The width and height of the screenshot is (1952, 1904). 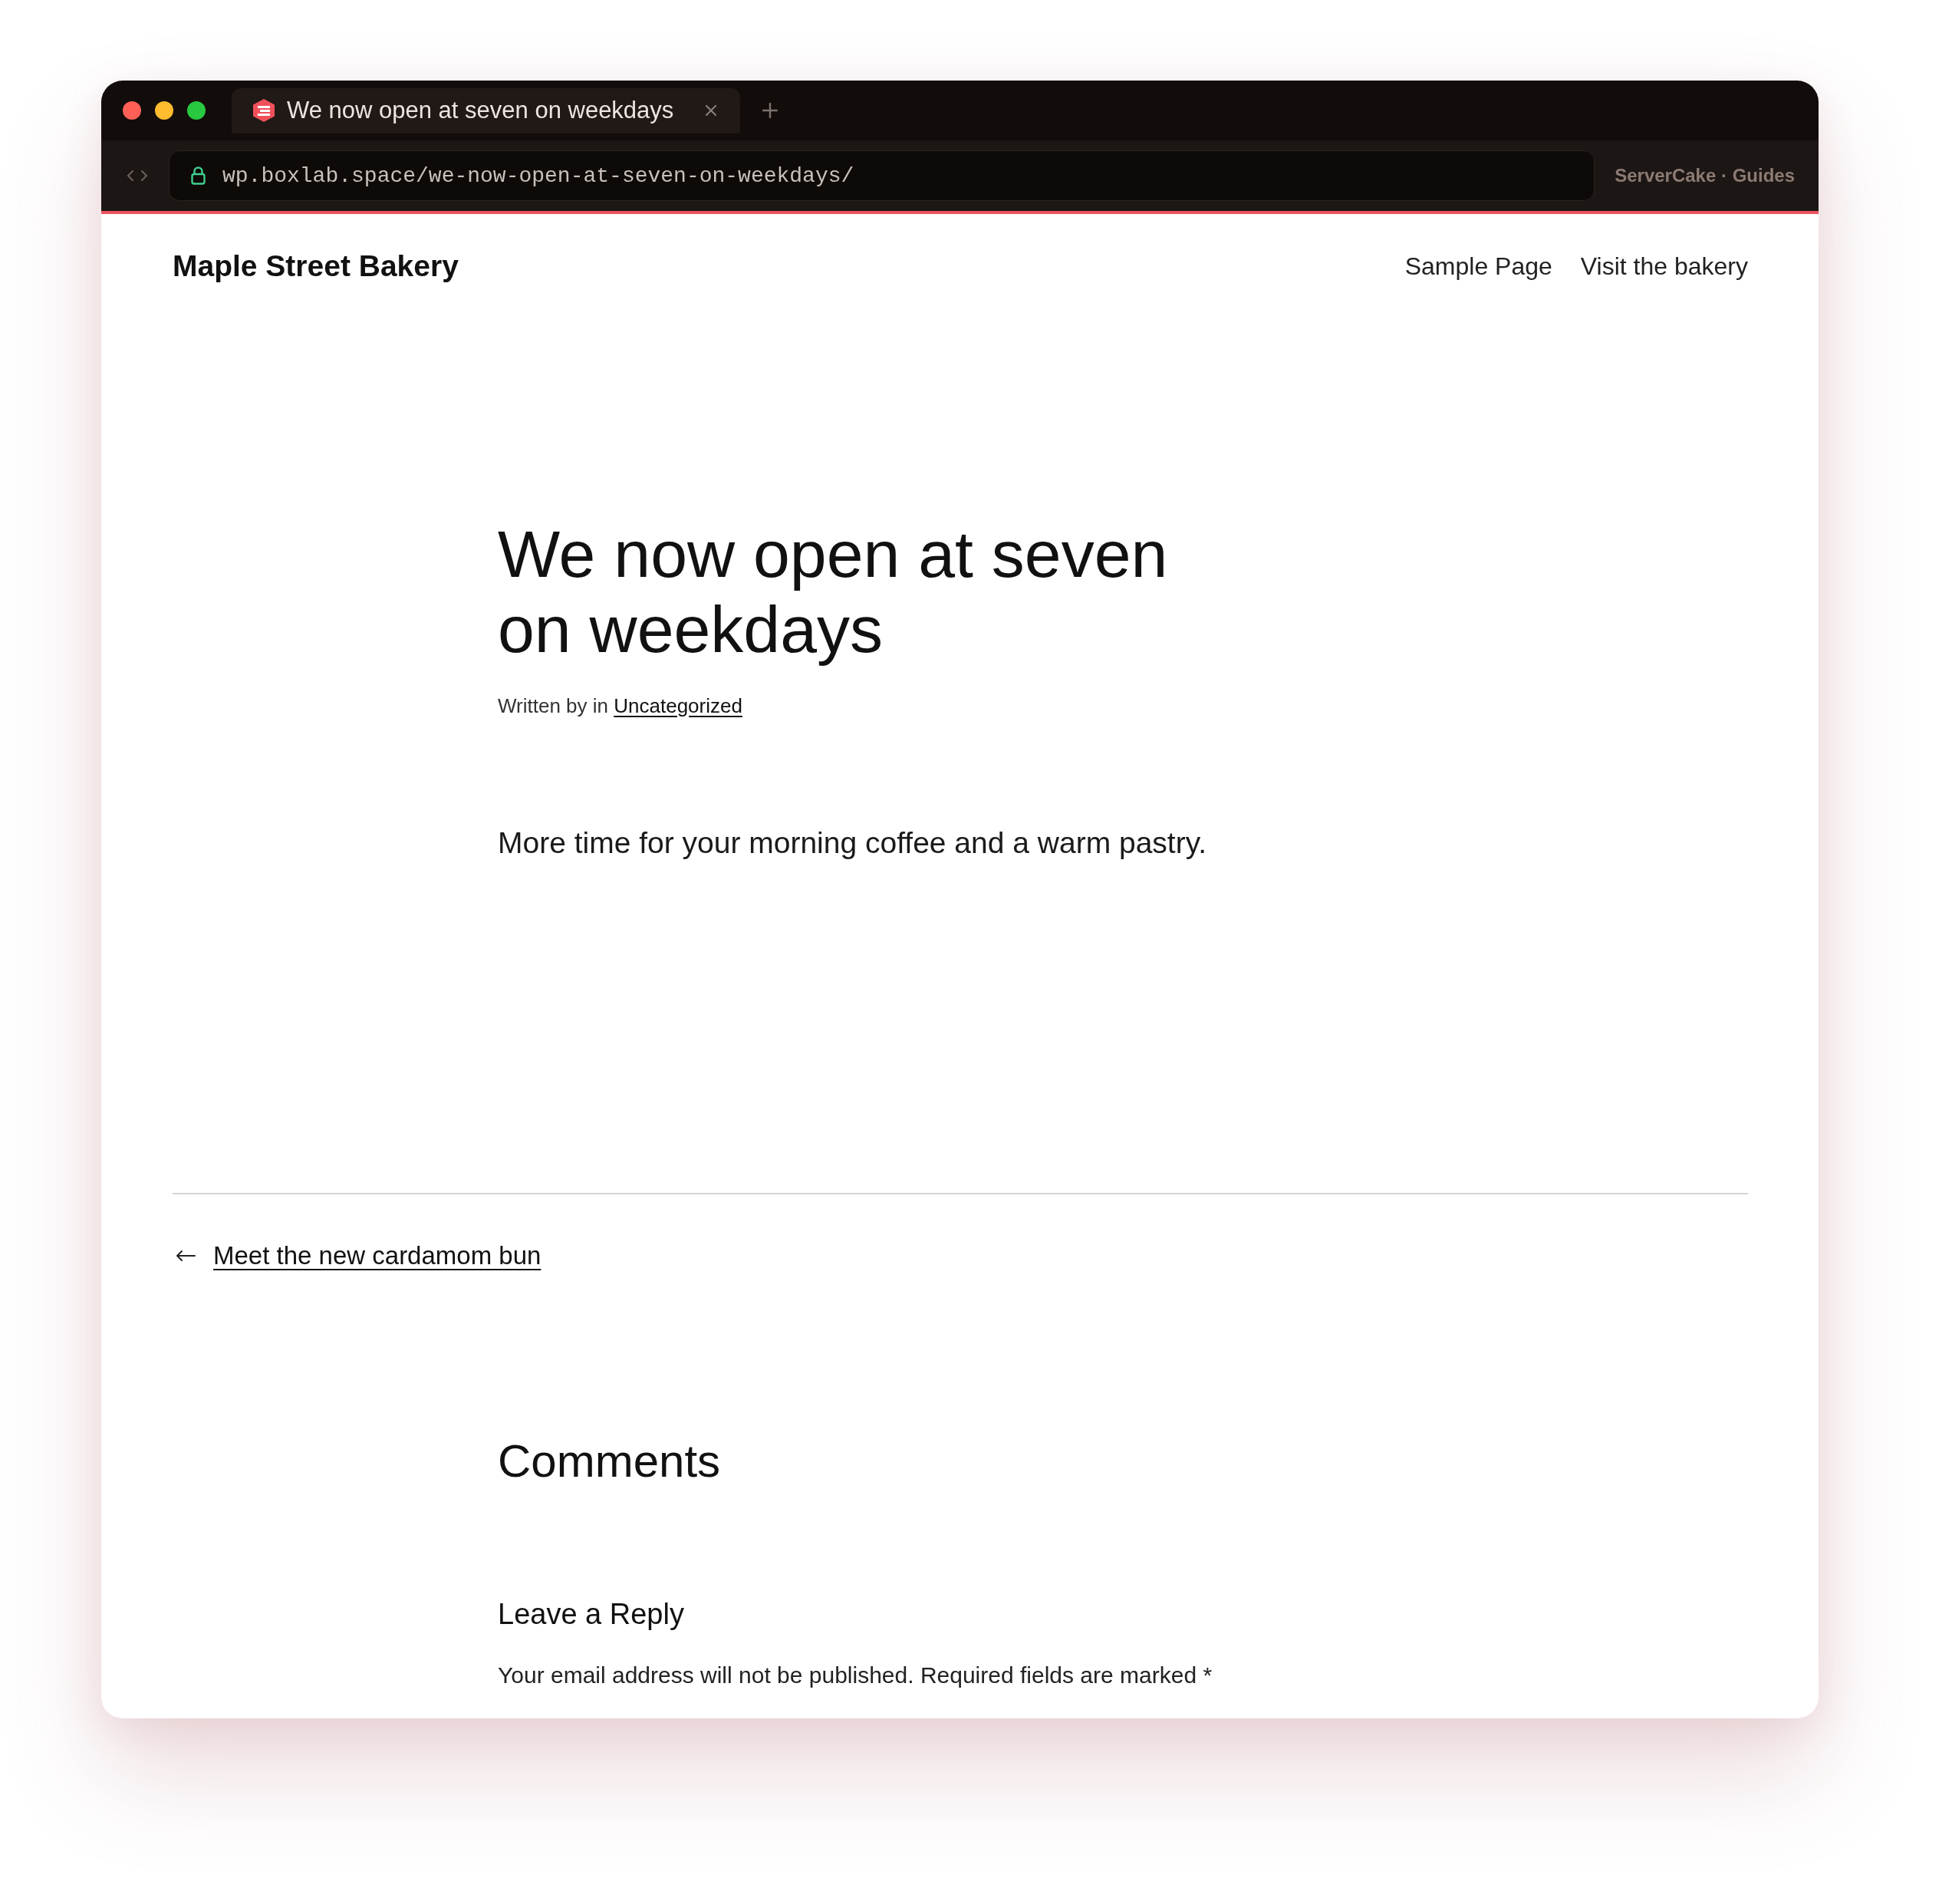 I want to click on hexagon-logo-icon, so click(x=264, y=110).